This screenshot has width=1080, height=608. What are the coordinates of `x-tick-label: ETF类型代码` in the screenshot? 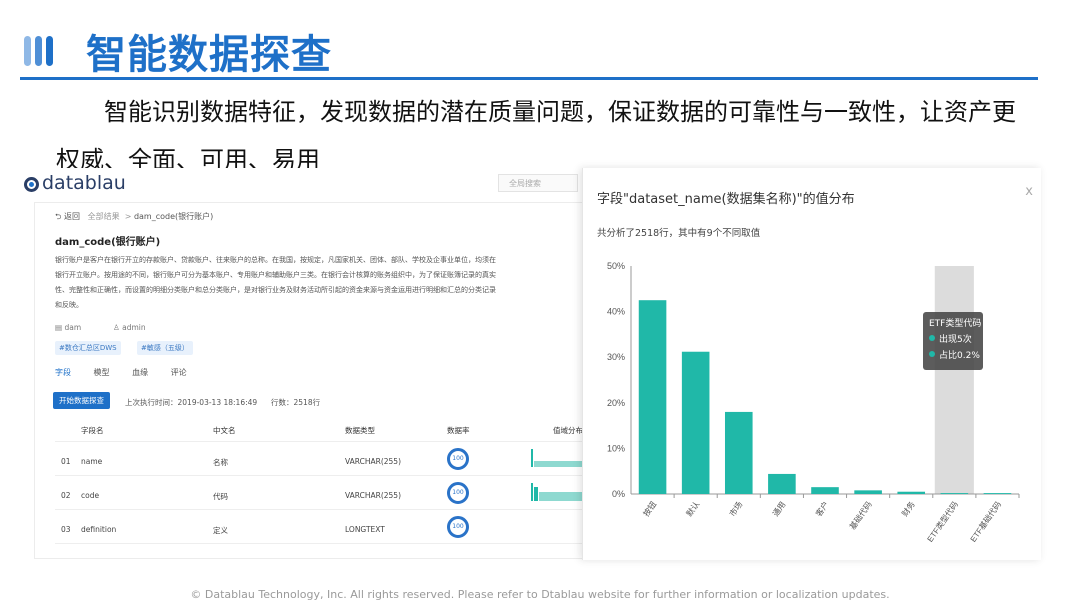 It's located at (942, 521).